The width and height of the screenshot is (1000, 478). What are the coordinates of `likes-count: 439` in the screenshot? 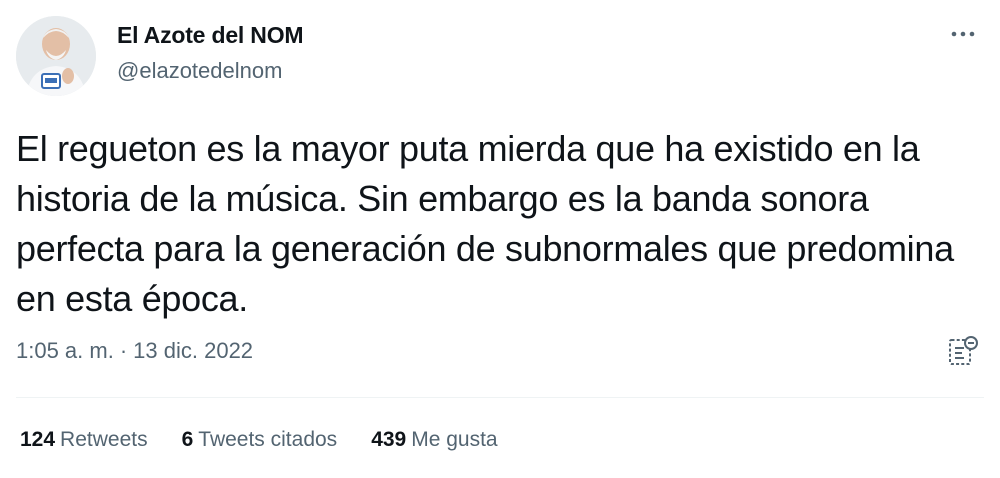 It's located at (389, 439).